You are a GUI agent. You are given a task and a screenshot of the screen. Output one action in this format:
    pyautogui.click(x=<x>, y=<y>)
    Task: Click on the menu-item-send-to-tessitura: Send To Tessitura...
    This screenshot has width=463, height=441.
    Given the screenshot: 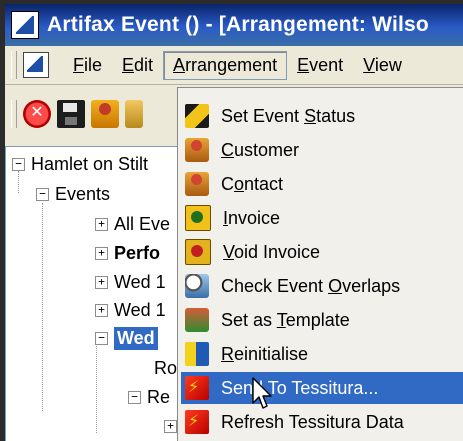 What is the action you would take?
    pyautogui.click(x=322, y=388)
    